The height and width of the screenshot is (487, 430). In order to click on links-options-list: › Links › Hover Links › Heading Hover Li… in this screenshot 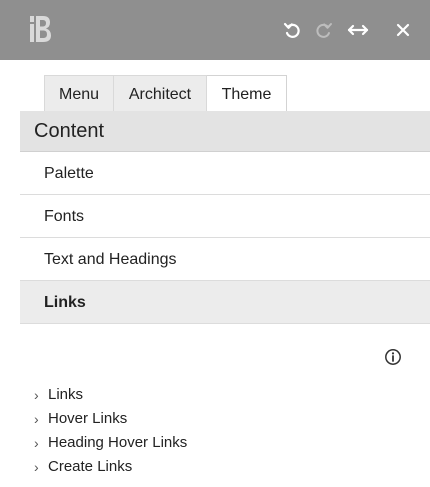, I will do `click(110, 431)`.